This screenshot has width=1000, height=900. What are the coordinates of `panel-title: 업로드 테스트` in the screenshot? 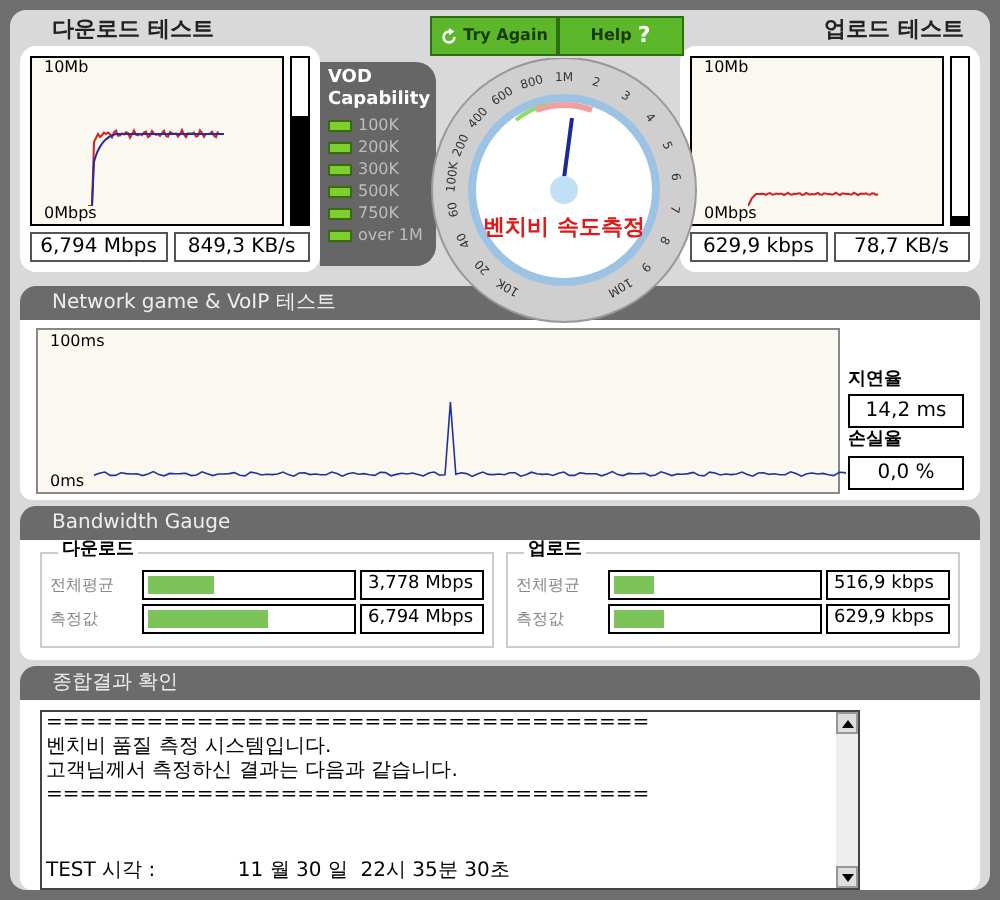 It's located at (894, 29).